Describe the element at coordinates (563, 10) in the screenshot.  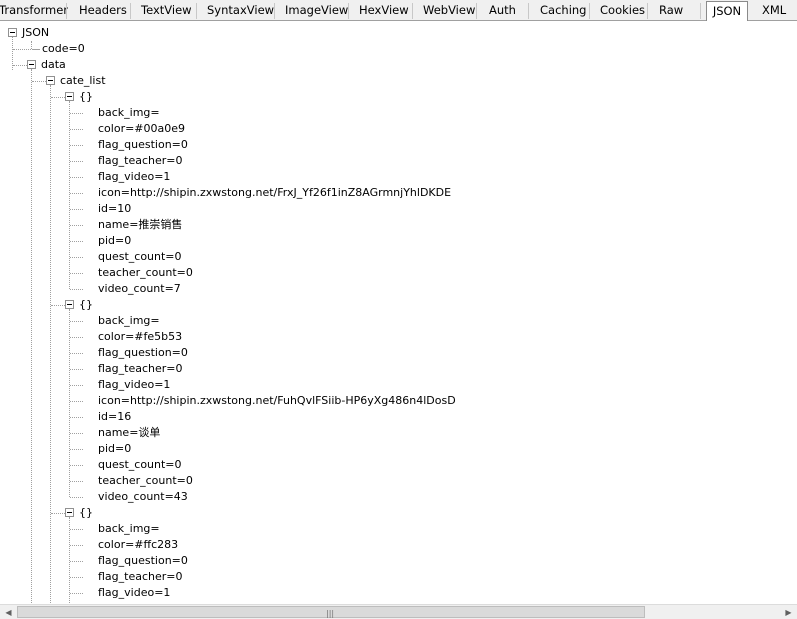
I see `tab-caching: Caching` at that location.